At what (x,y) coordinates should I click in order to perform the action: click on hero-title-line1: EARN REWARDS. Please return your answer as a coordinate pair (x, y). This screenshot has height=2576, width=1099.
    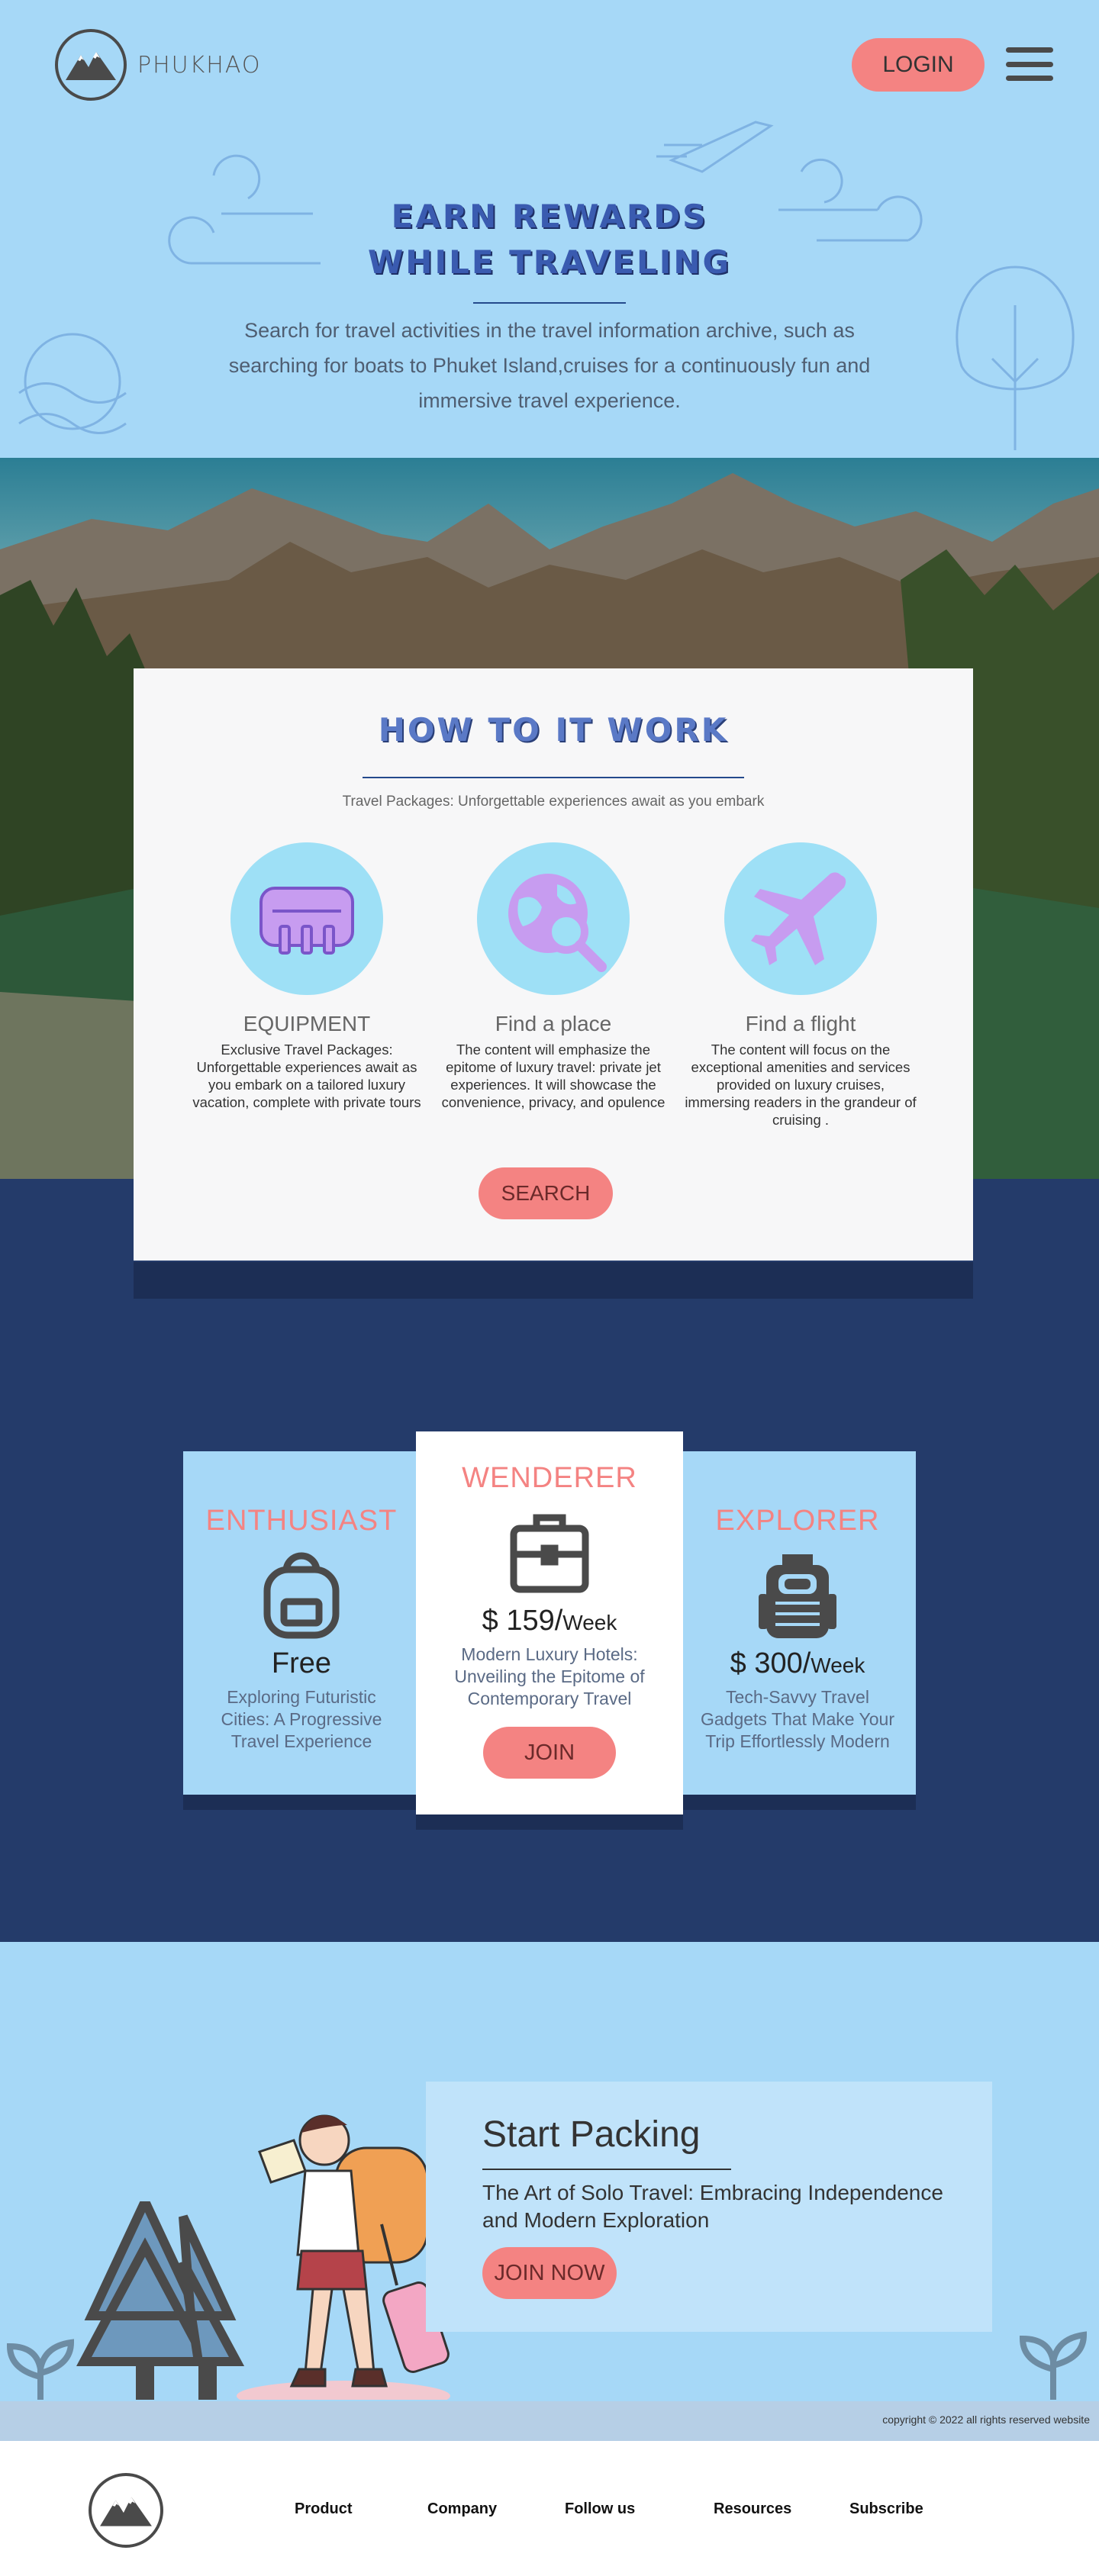
    Looking at the image, I should click on (549, 216).